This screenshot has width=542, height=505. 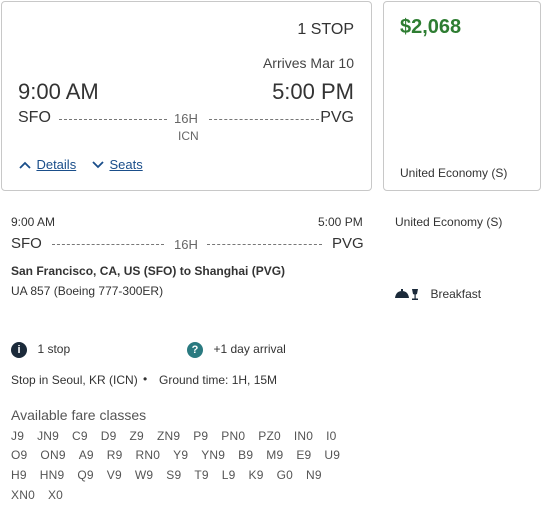 What do you see at coordinates (348, 243) in the screenshot?
I see `detail-destination-code: PVG` at bounding box center [348, 243].